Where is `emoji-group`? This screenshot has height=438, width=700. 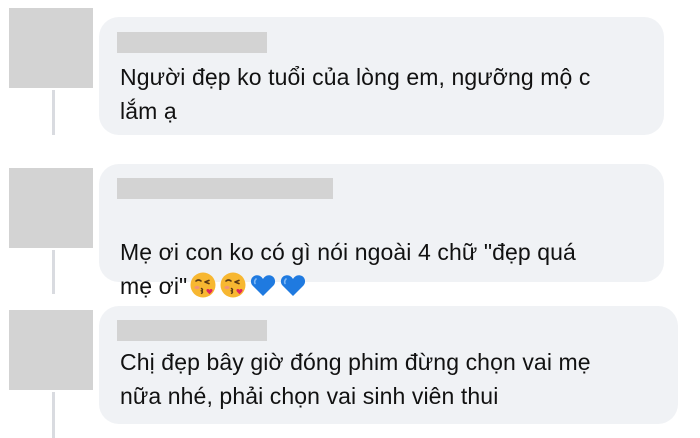
emoji-group is located at coordinates (248, 285).